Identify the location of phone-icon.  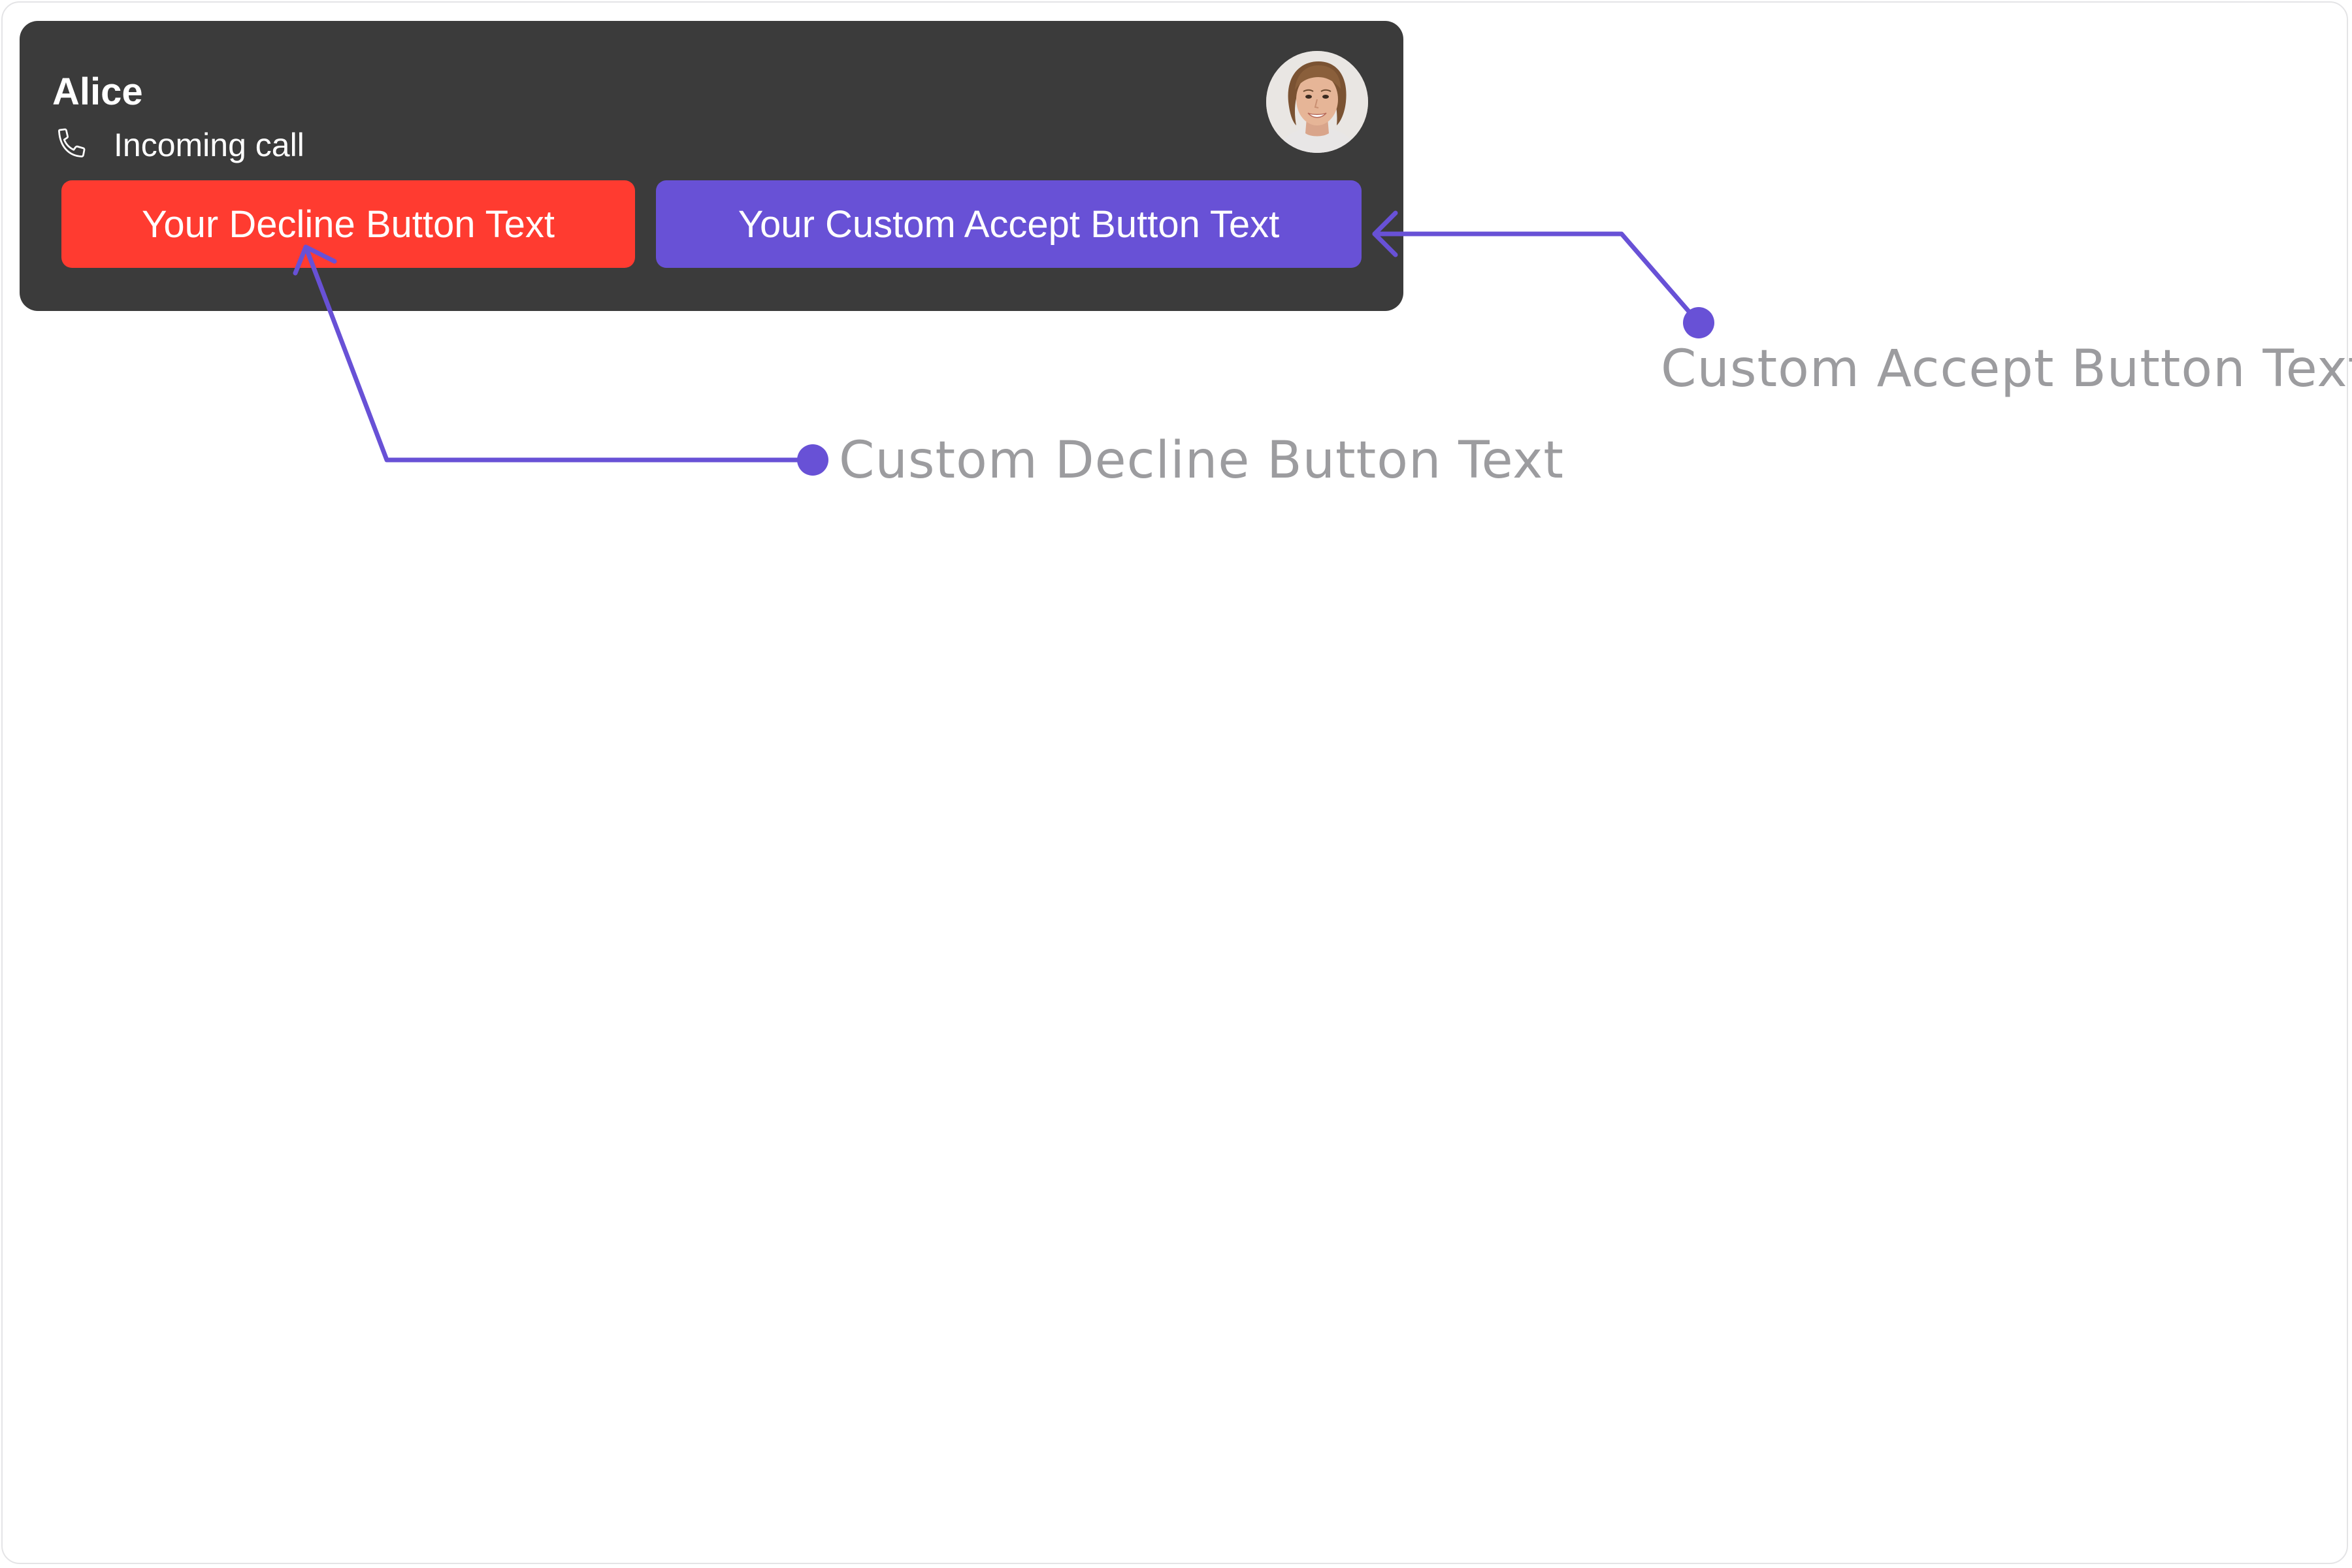
(72, 142).